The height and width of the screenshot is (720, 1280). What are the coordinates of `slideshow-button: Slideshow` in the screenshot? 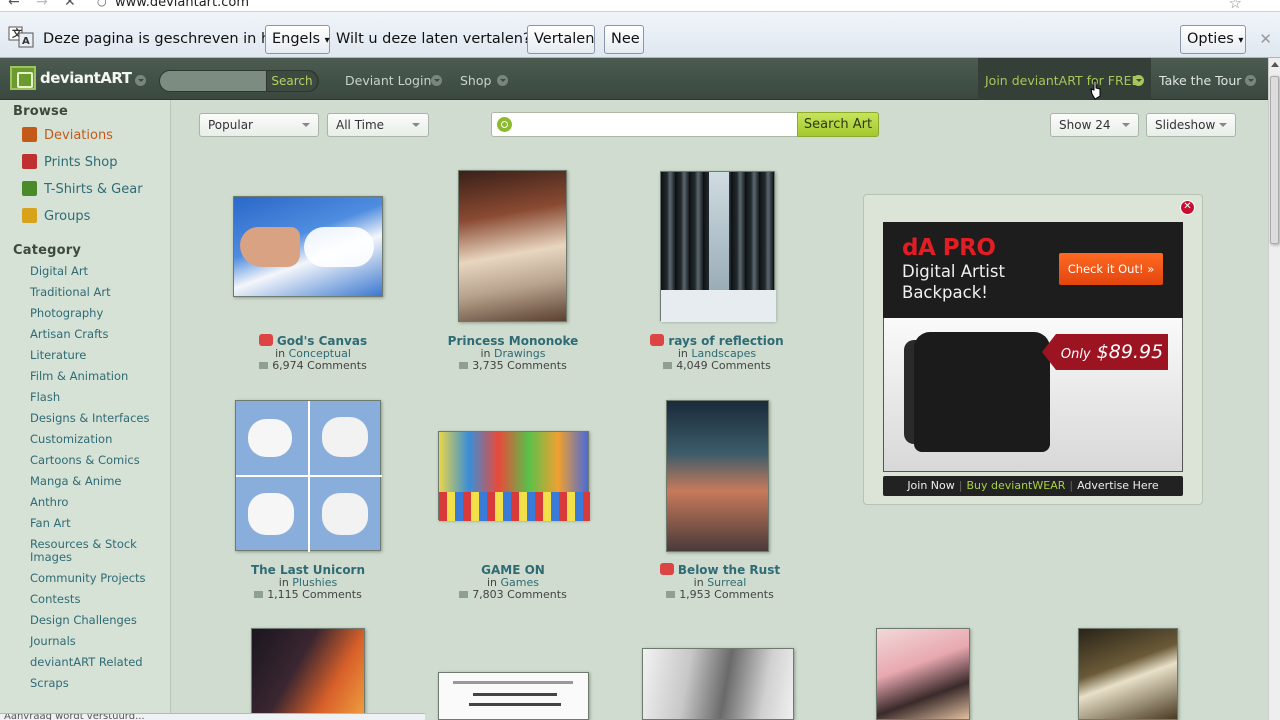 It's located at (1191, 125).